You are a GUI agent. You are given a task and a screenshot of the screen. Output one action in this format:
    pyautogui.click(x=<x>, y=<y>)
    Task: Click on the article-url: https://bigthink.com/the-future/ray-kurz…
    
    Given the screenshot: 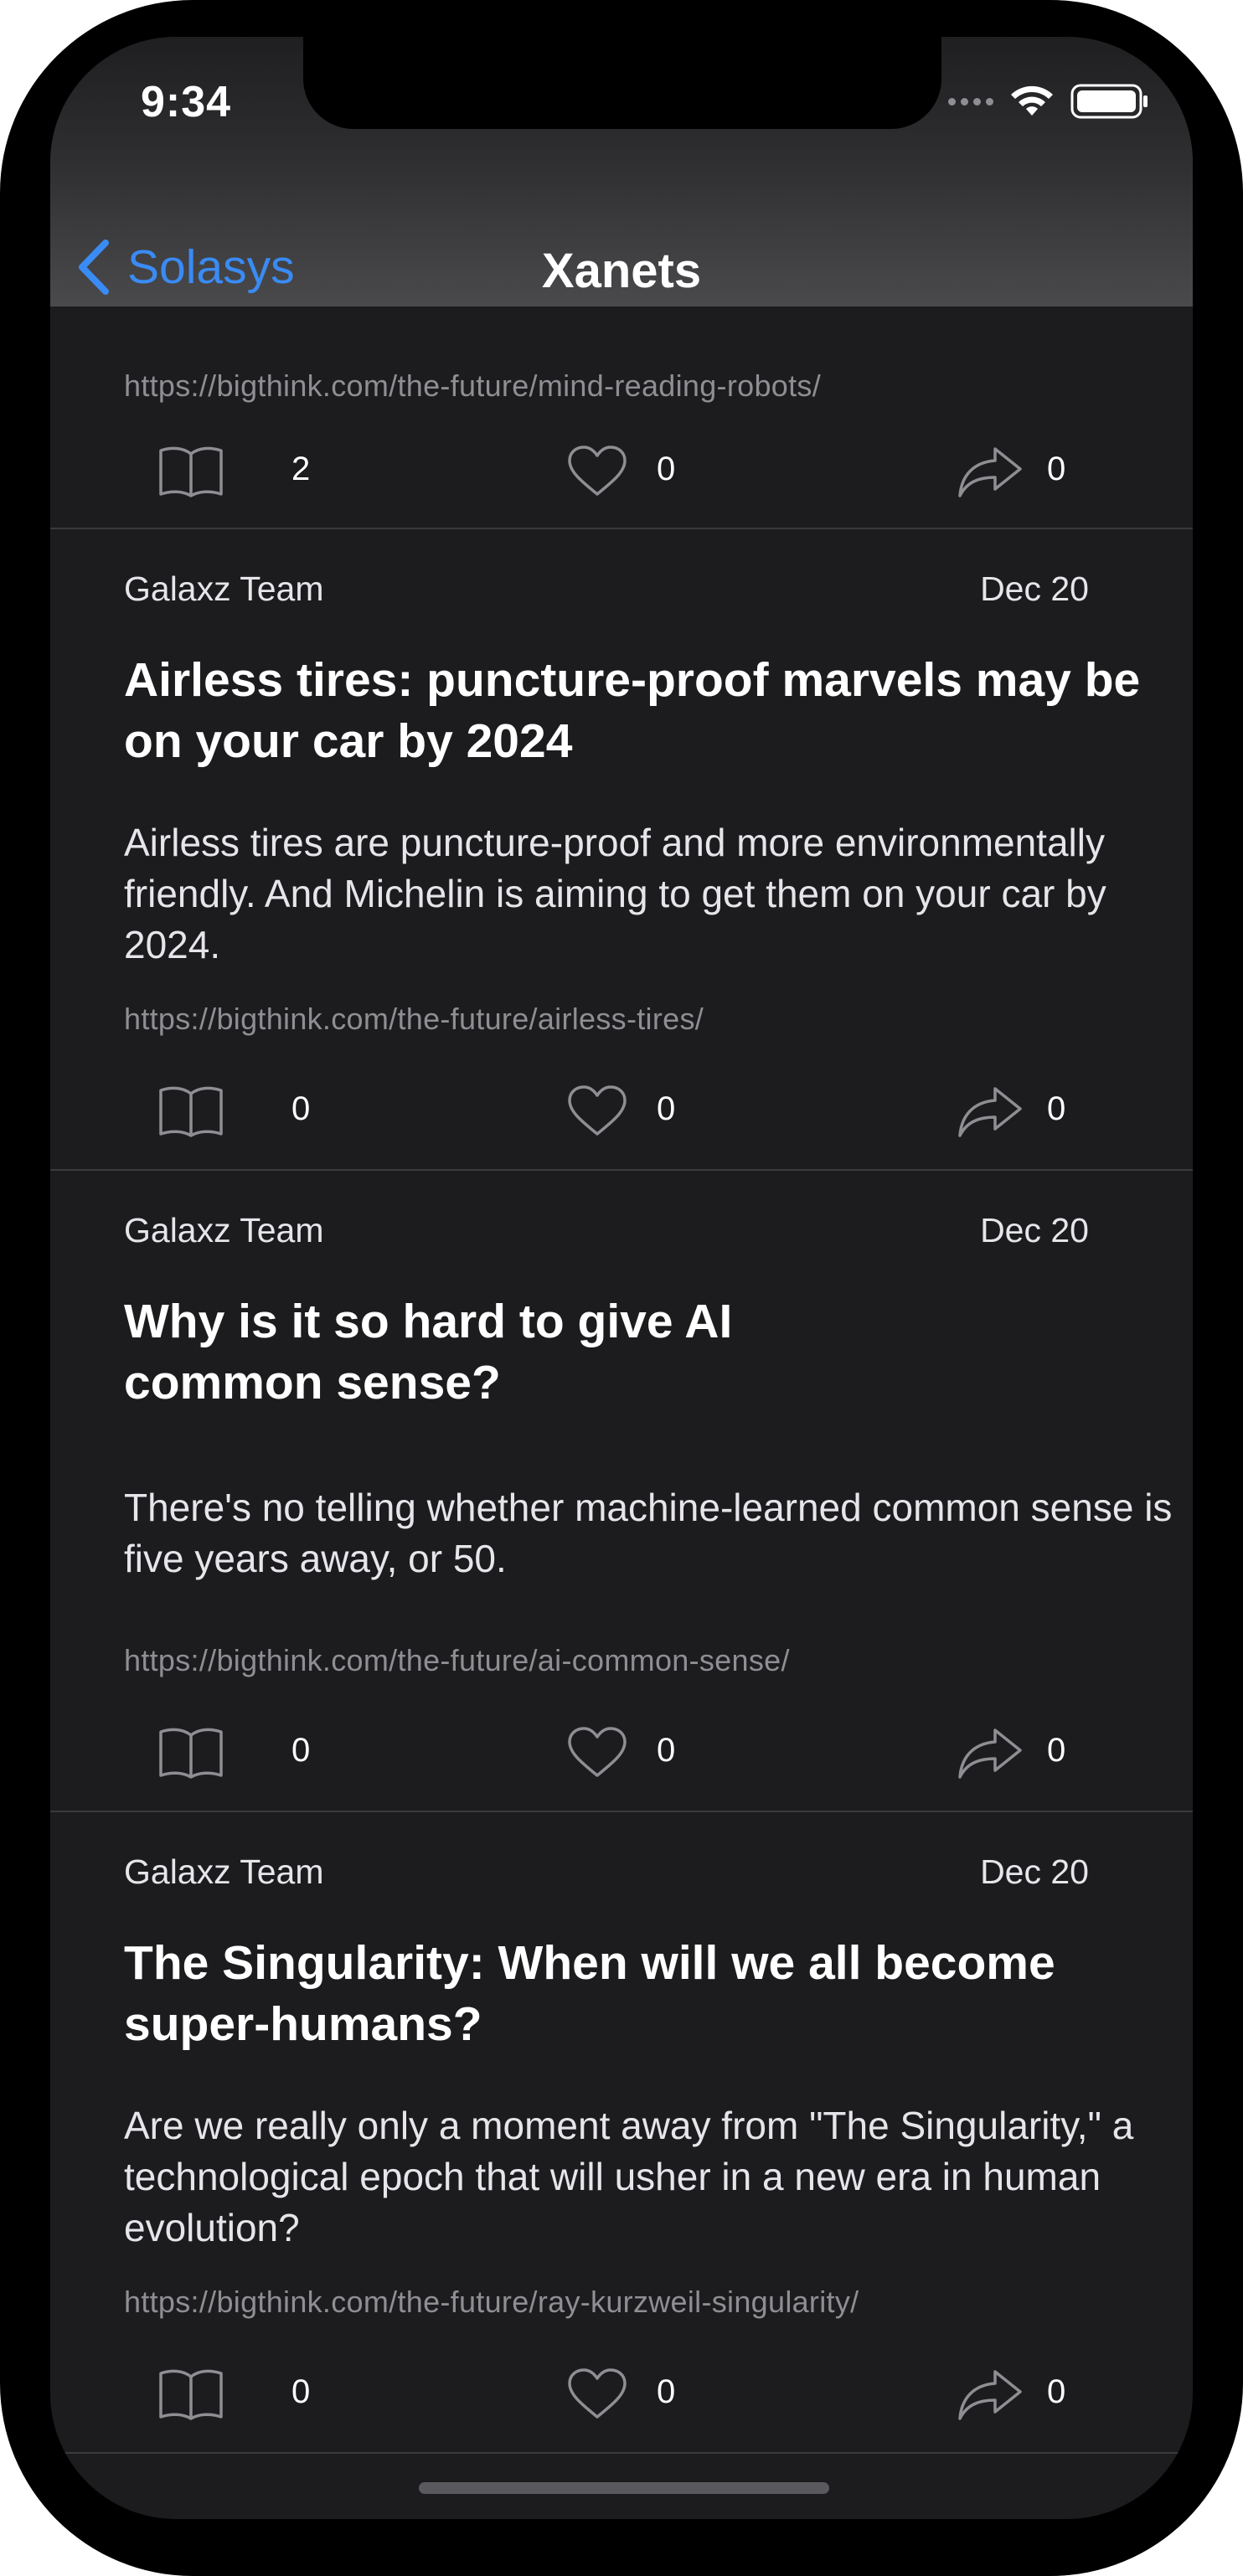 What is the action you would take?
    pyautogui.click(x=491, y=2302)
    